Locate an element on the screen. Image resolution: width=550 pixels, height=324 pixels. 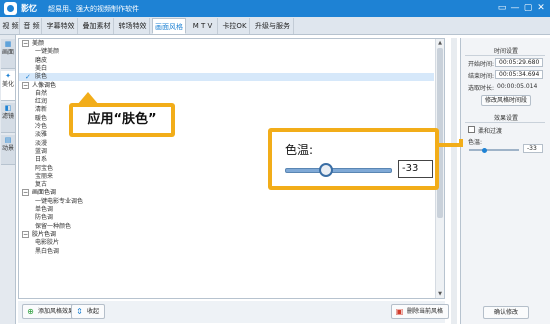
list-item: 防色调 is located at coordinates (226, 218).